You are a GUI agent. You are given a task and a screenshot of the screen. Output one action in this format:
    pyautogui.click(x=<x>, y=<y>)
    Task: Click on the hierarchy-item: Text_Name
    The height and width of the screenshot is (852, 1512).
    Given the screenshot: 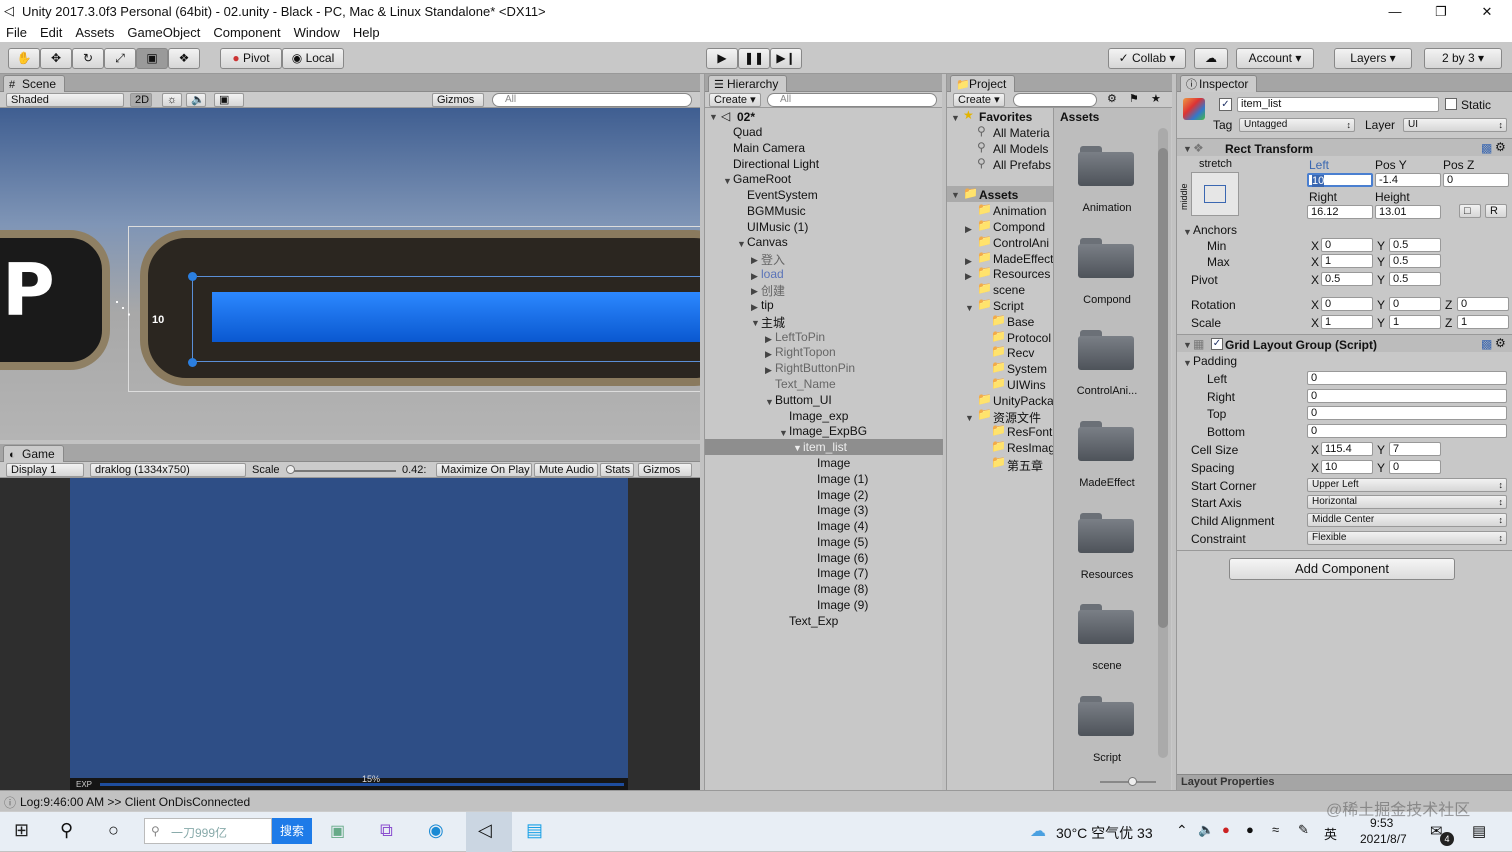 What is the action you would take?
    pyautogui.click(x=805, y=384)
    